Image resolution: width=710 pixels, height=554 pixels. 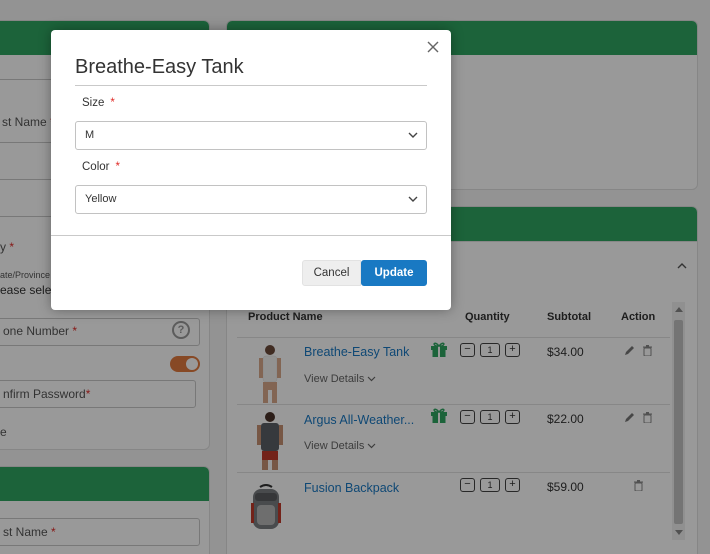 I want to click on title-divider, so click(x=251, y=85).